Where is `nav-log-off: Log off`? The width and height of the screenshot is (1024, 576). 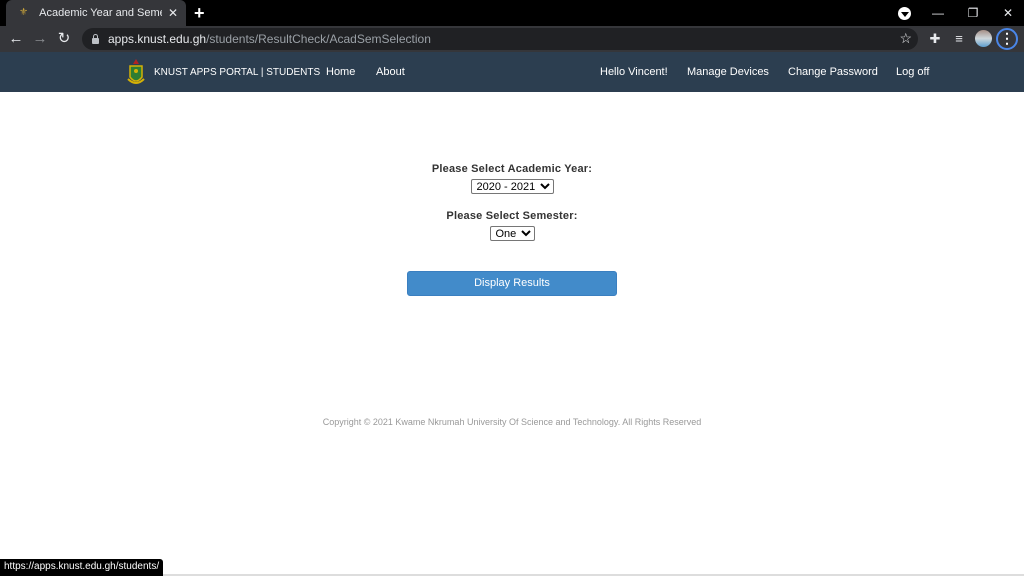
nav-log-off: Log off is located at coordinates (912, 72).